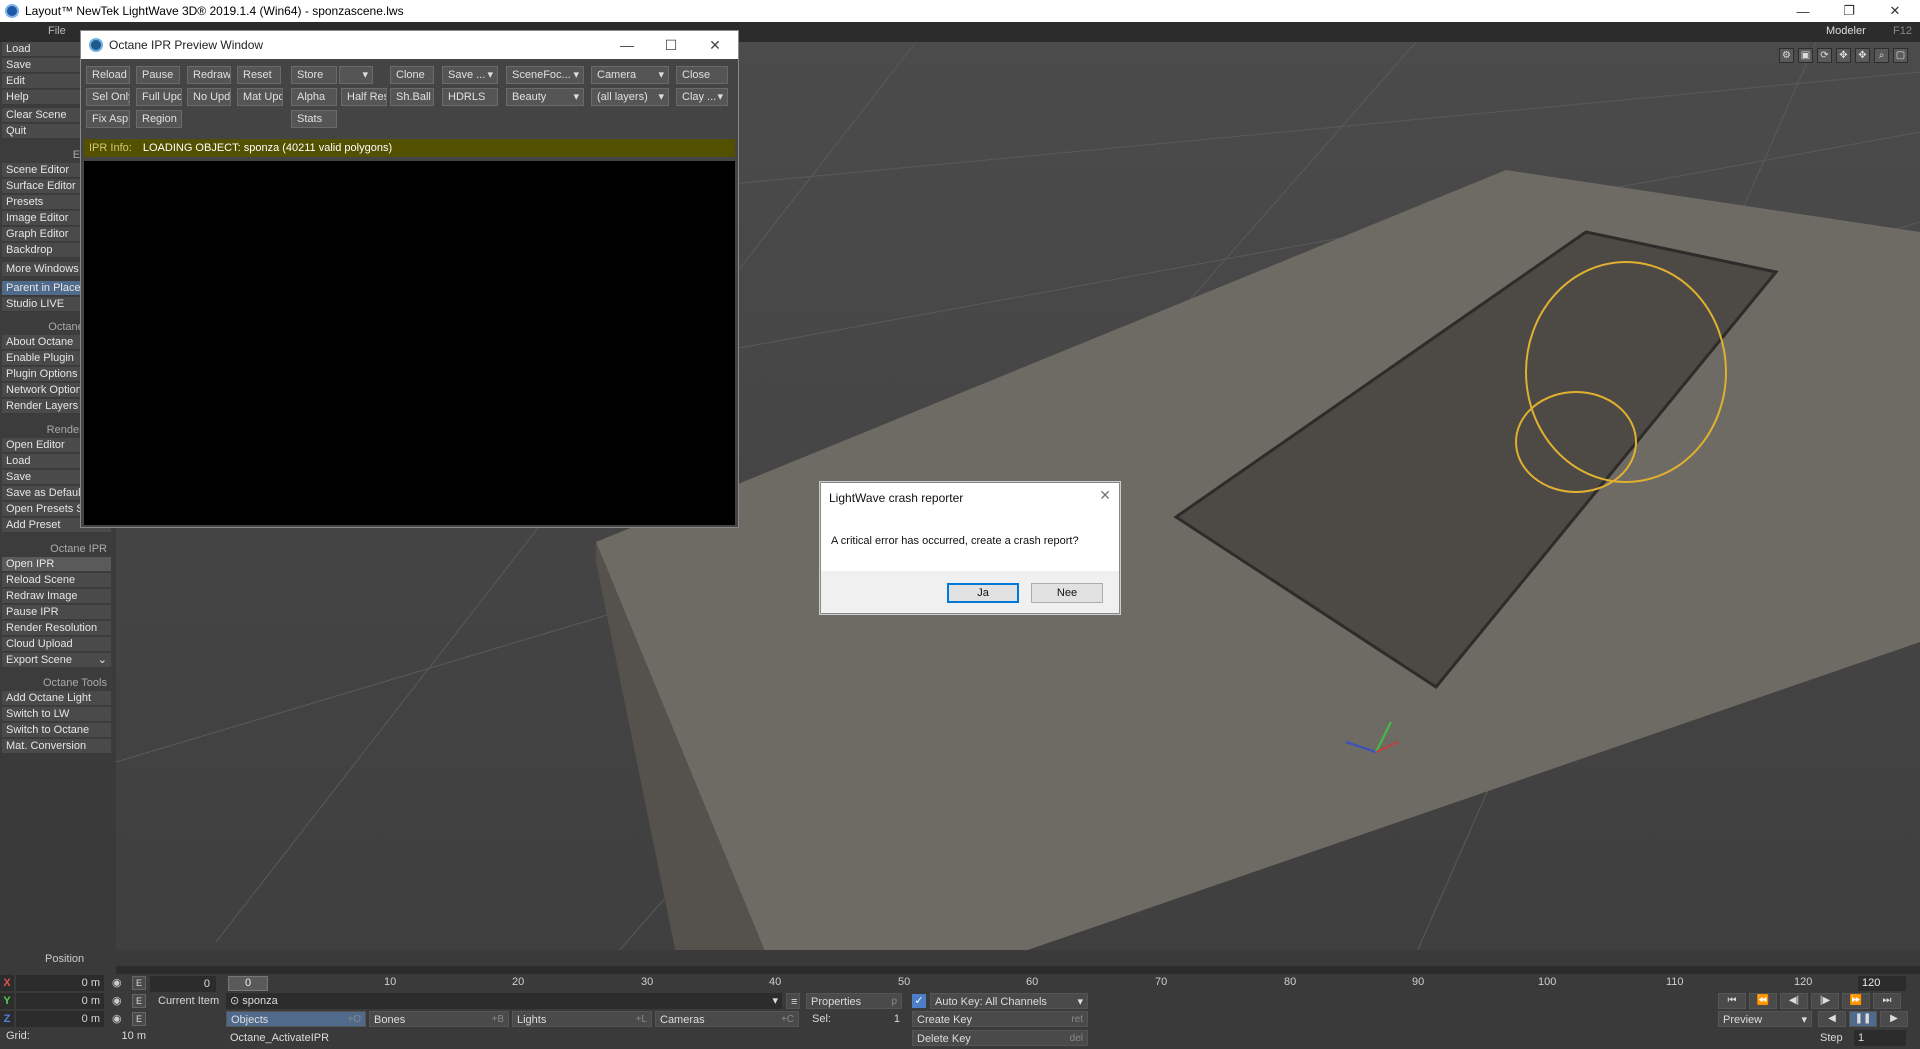  What do you see at coordinates (209, 75) in the screenshot?
I see `ipr-redraw-button: Redraw` at bounding box center [209, 75].